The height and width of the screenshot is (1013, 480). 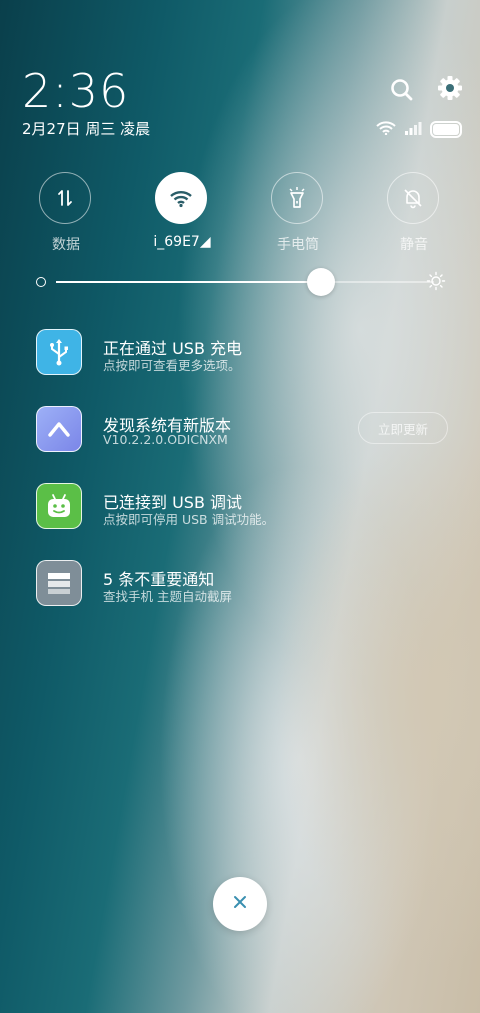 I want to click on notification-usb-charging: 正在通过 USB 充电 点按即可查看更多选项。, so click(x=246, y=353).